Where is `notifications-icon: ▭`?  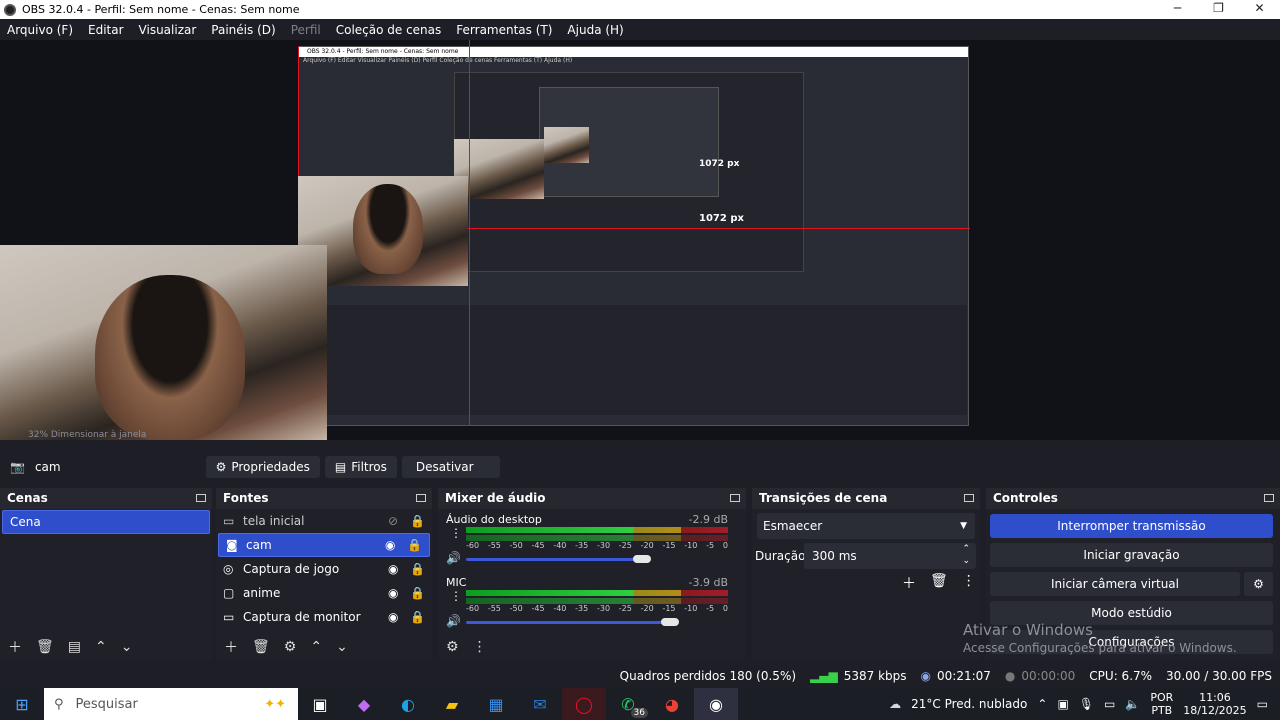
notifications-icon: ▭ is located at coordinates (1262, 704).